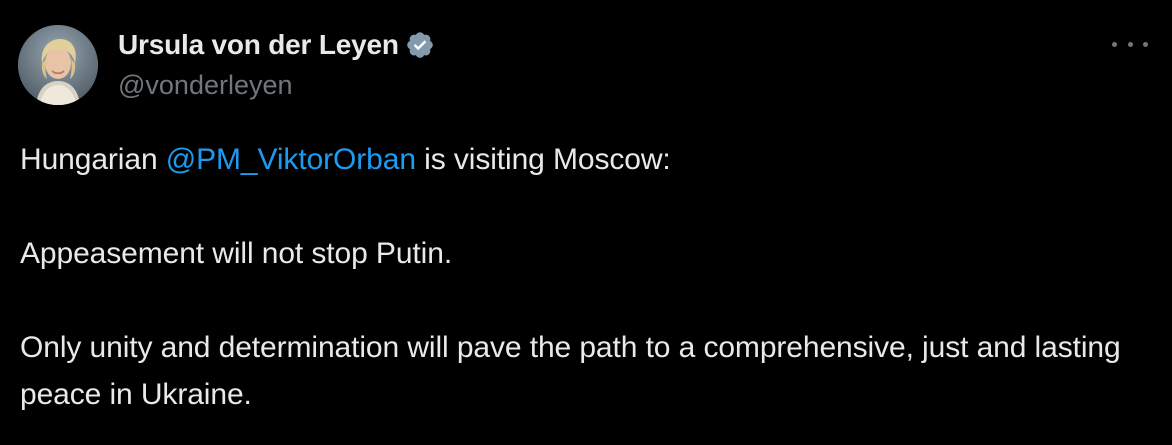  I want to click on tweet-line-2: Appeasement will not stop Putin., so click(236, 253).